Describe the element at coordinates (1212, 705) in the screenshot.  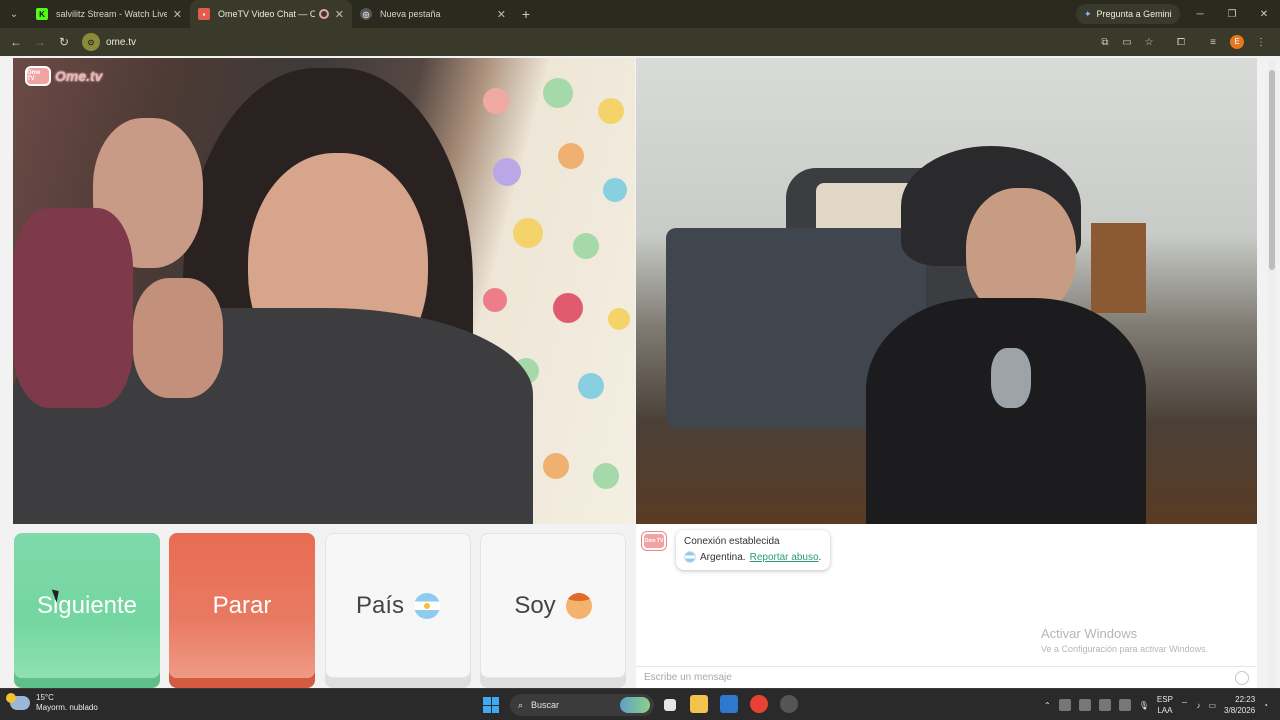
I see `battery-icon: ▭` at that location.